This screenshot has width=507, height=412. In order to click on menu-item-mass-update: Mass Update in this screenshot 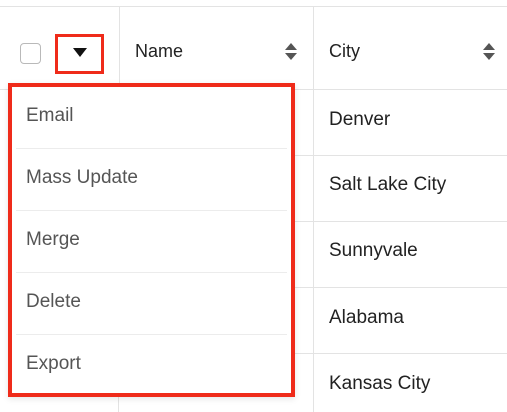, I will do `click(151, 180)`.